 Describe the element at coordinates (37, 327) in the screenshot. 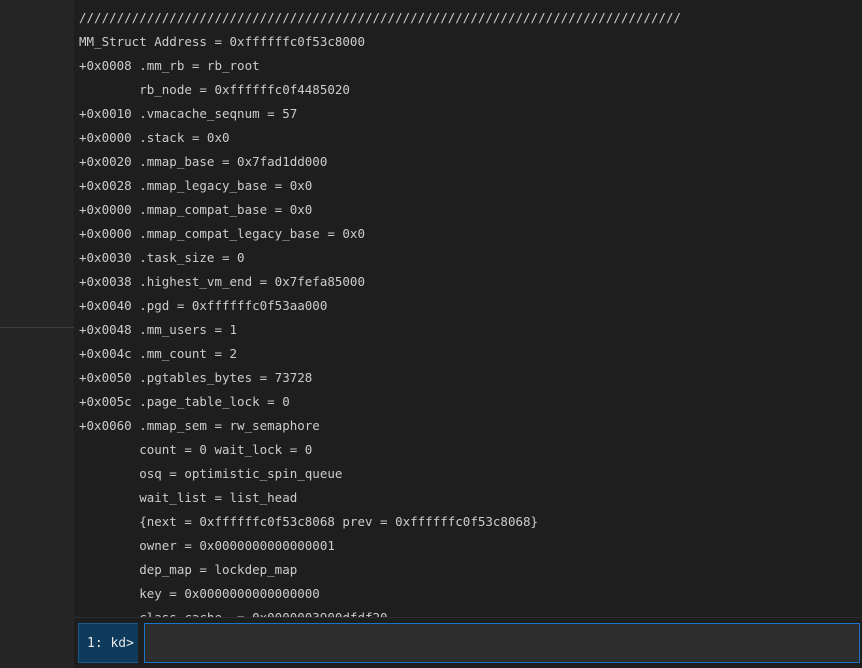

I see `left-panel-divider` at that location.